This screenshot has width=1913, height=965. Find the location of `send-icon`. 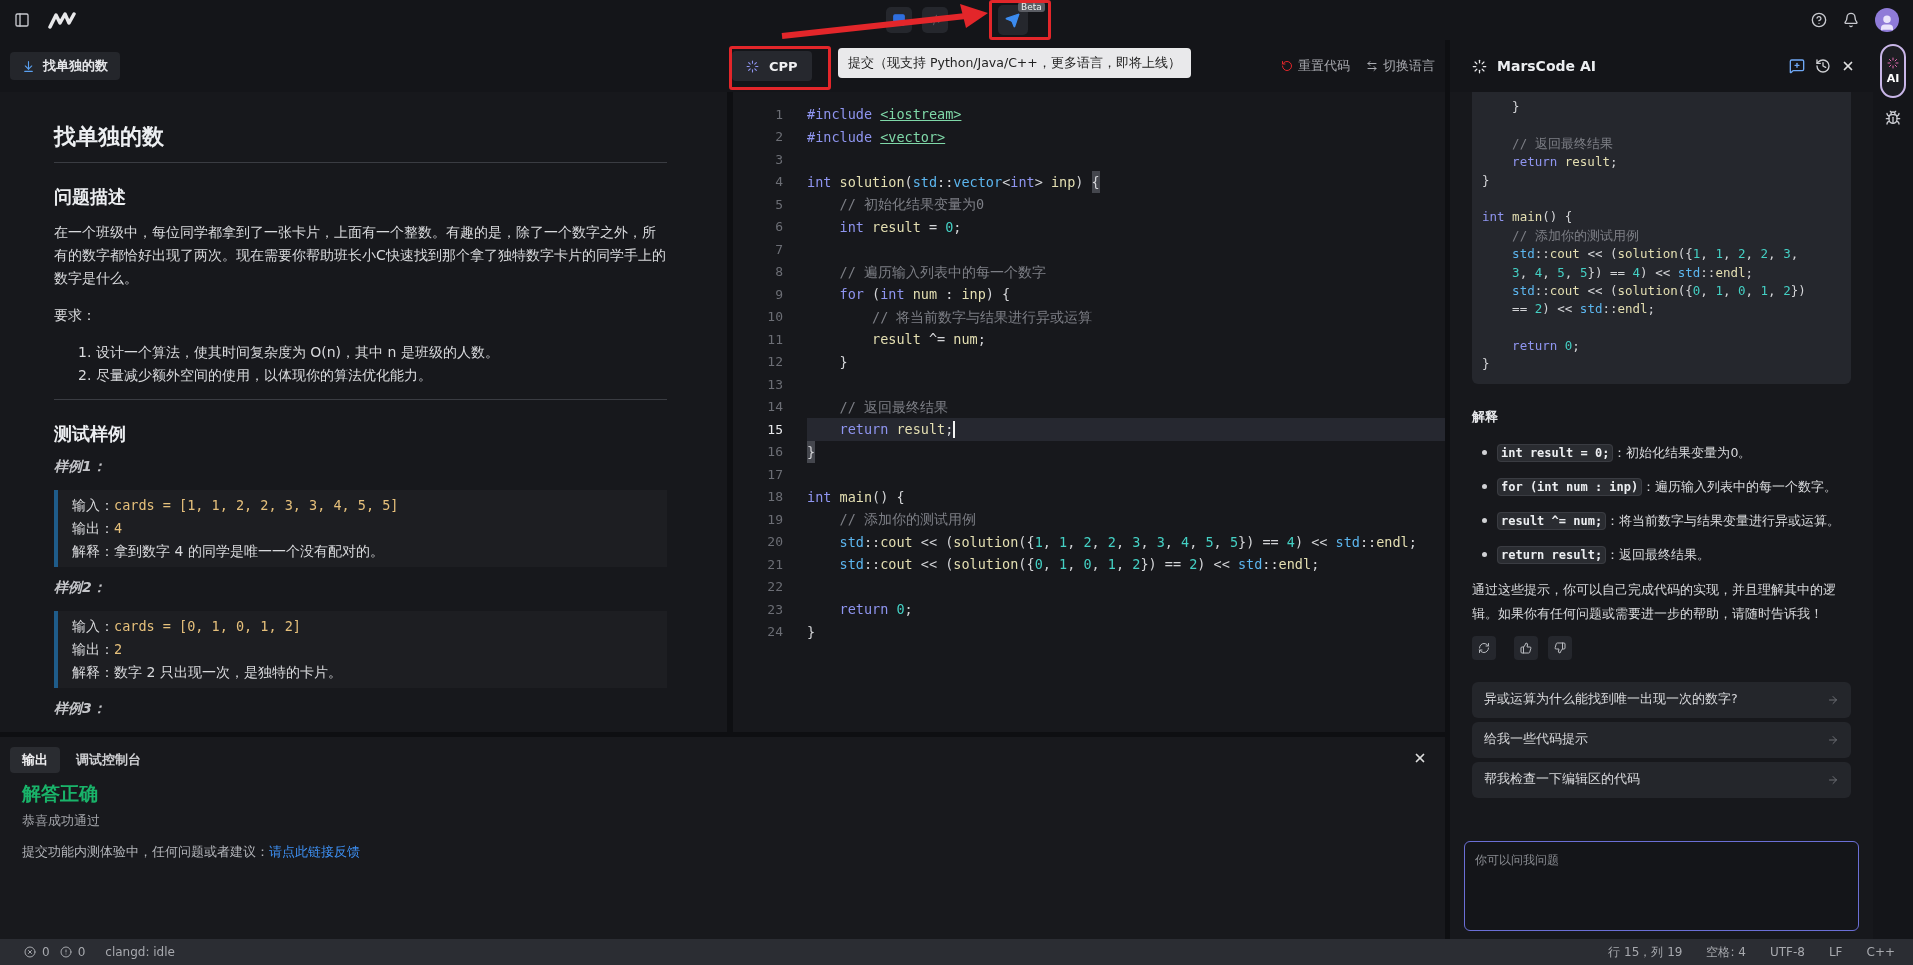

send-icon is located at coordinates (1012, 20).